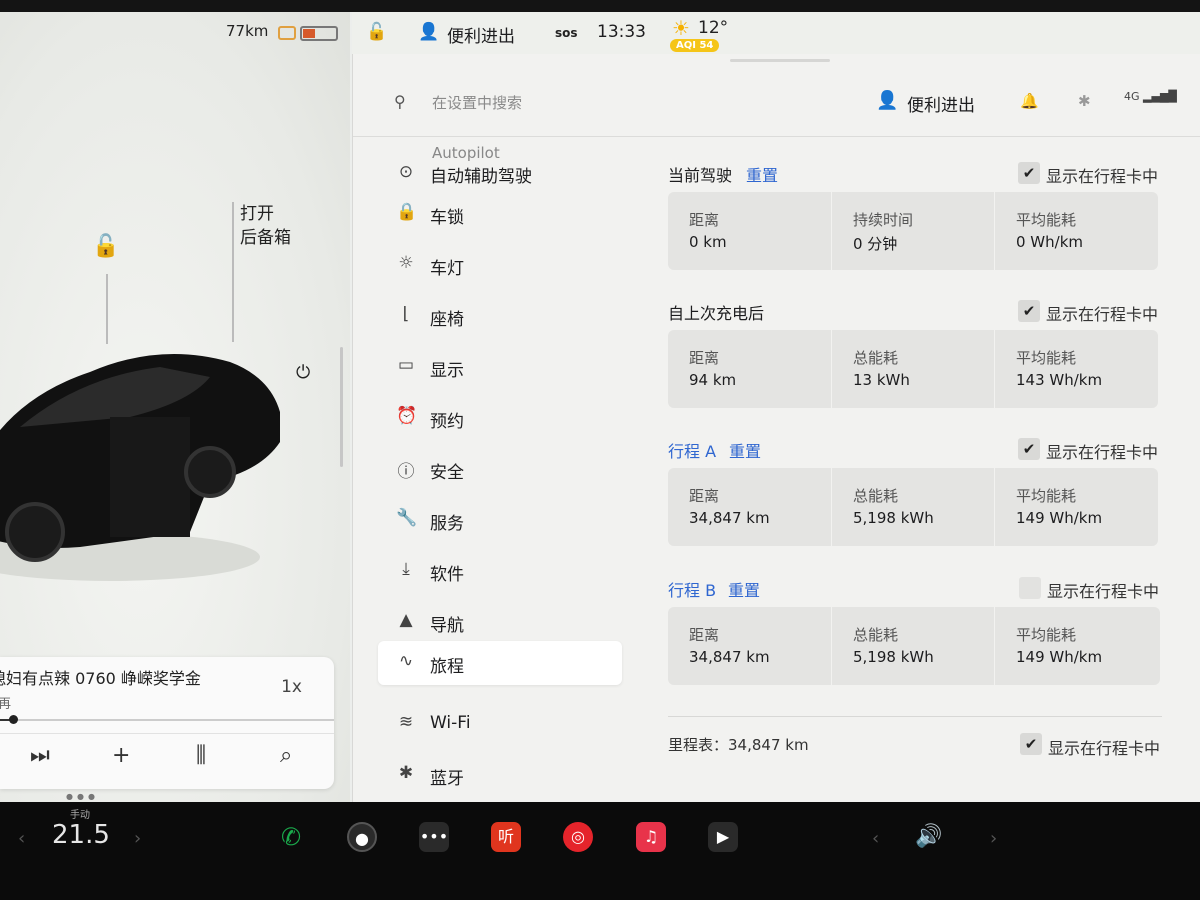  What do you see at coordinates (762, 174) in the screenshot?
I see `reset-current-drive-button: 重置` at bounding box center [762, 174].